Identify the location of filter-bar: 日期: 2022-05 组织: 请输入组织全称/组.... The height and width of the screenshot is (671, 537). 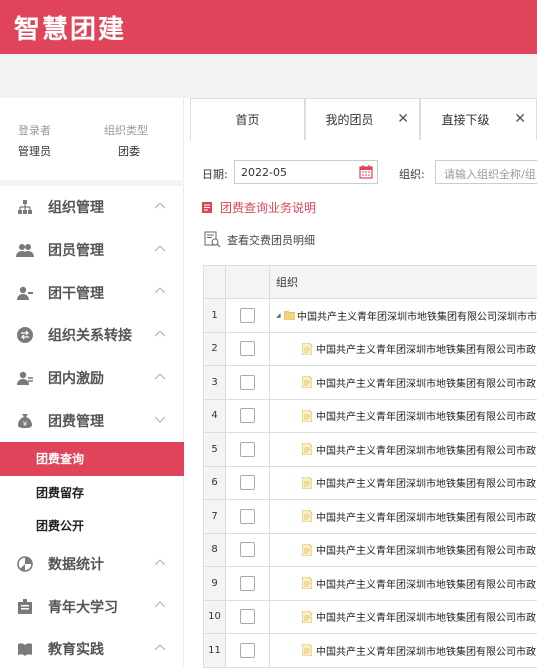
(369, 173).